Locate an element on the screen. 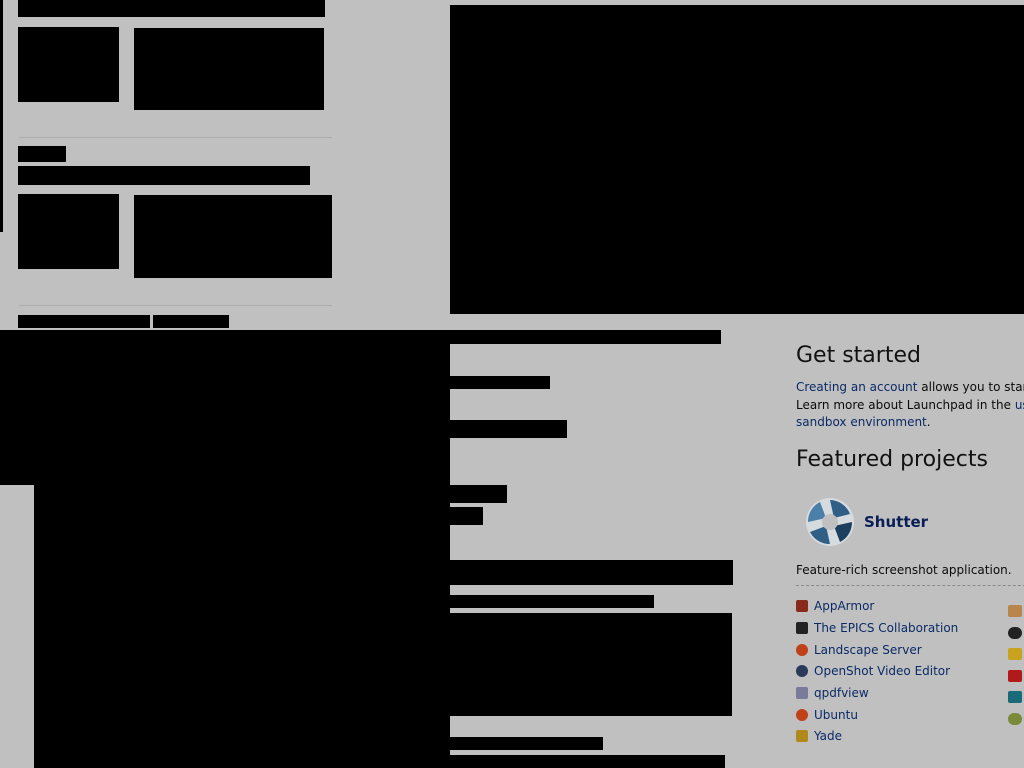 Image resolution: width=1024 pixels, height=768 pixels. spotlight-name: Shutter is located at coordinates (896, 522).